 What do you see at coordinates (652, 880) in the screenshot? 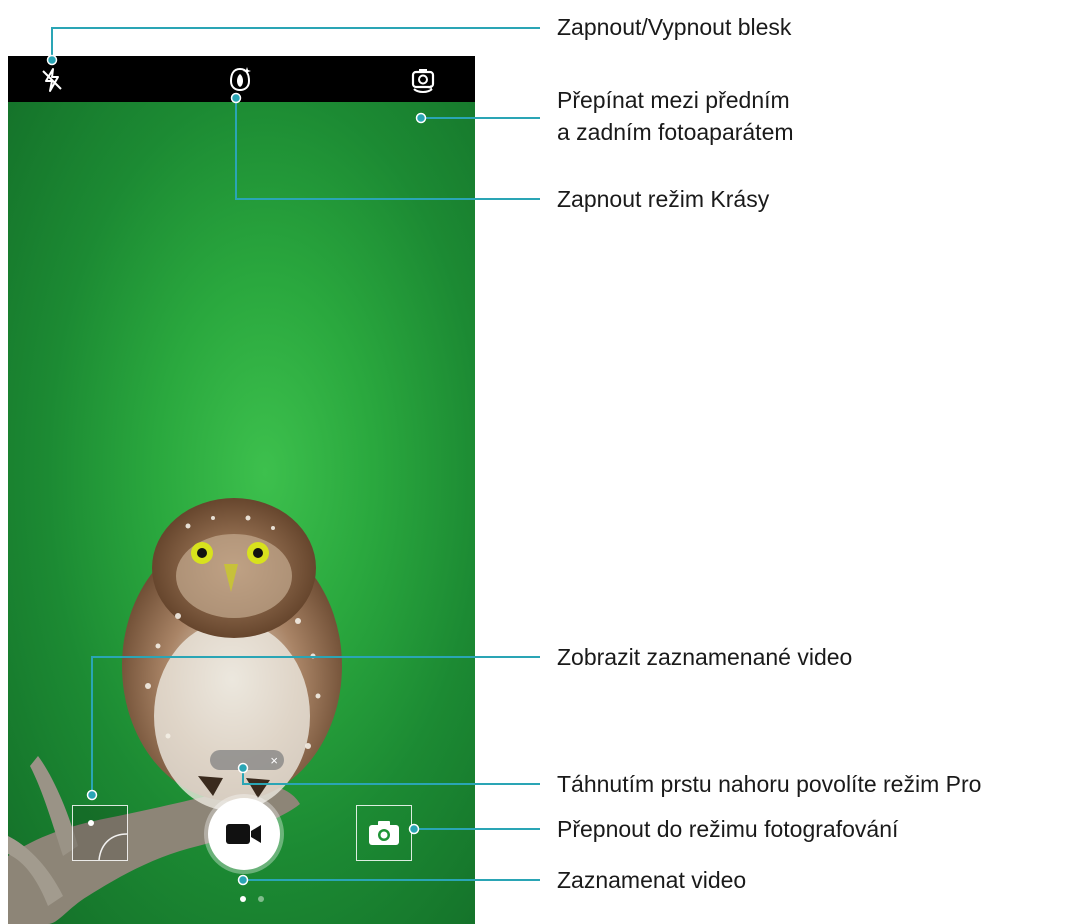
I see `callout-record: Zaznamenat video` at bounding box center [652, 880].